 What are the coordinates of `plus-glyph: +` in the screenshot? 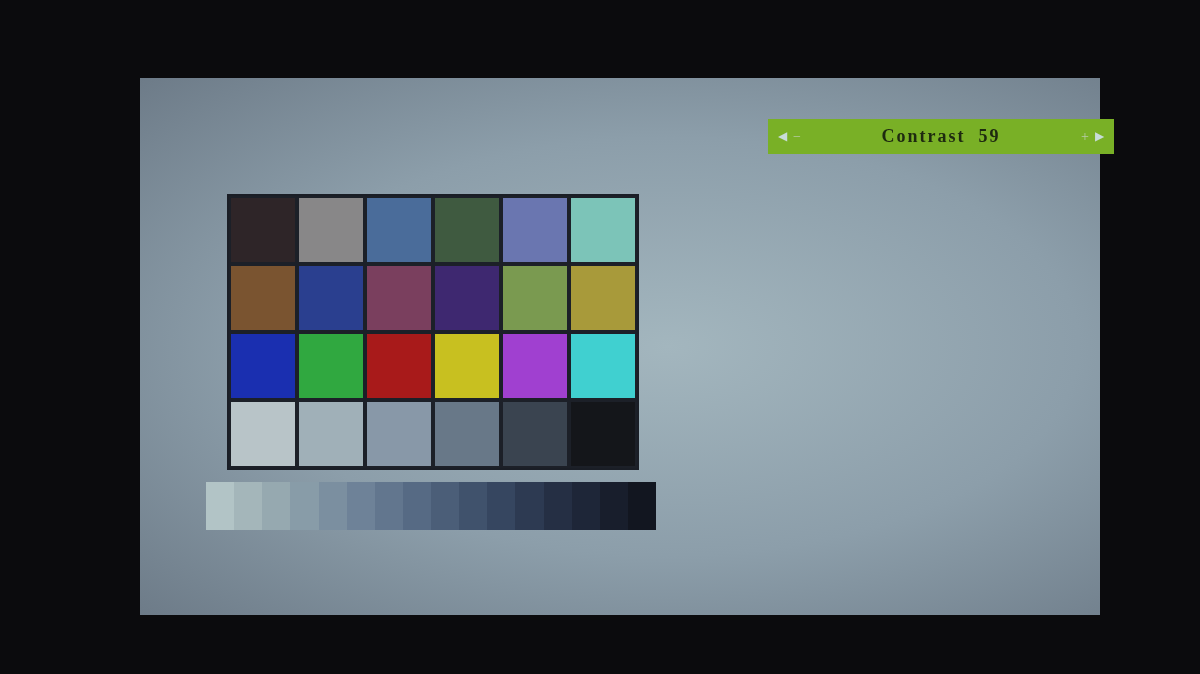 It's located at (1085, 136).